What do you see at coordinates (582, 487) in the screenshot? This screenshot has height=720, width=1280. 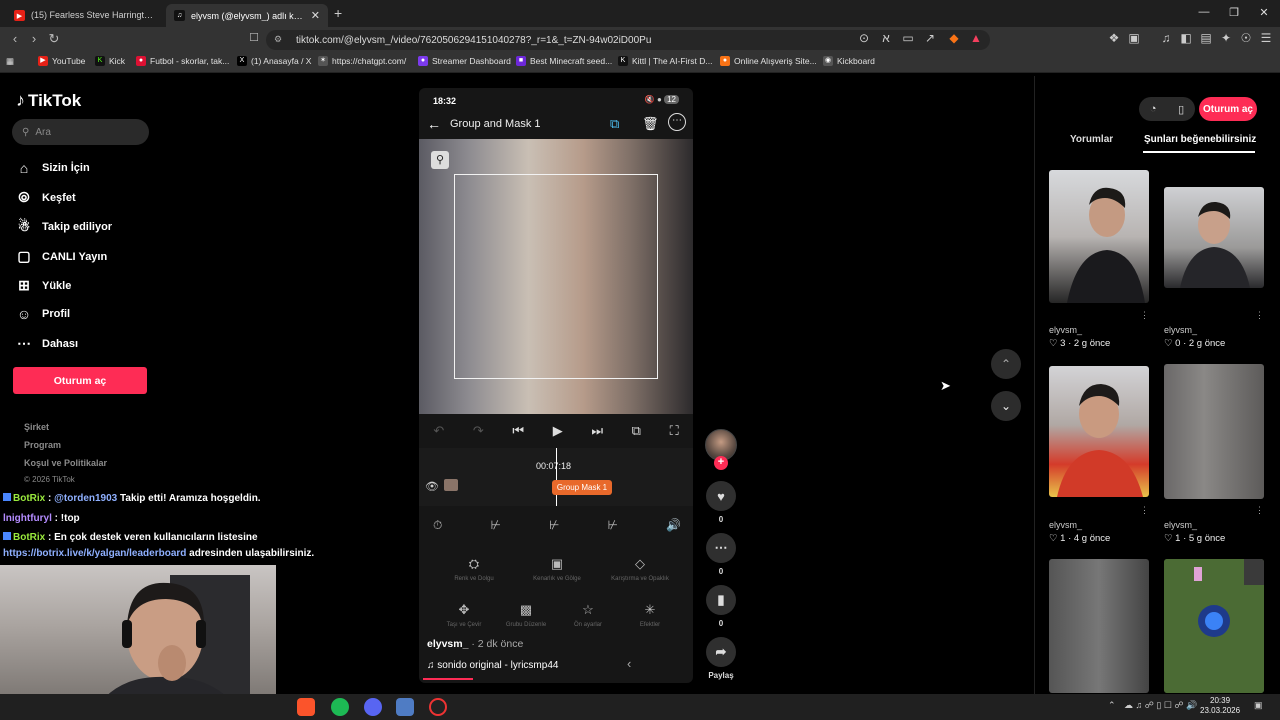 I see `timeline-clip: Group Mask 1` at bounding box center [582, 487].